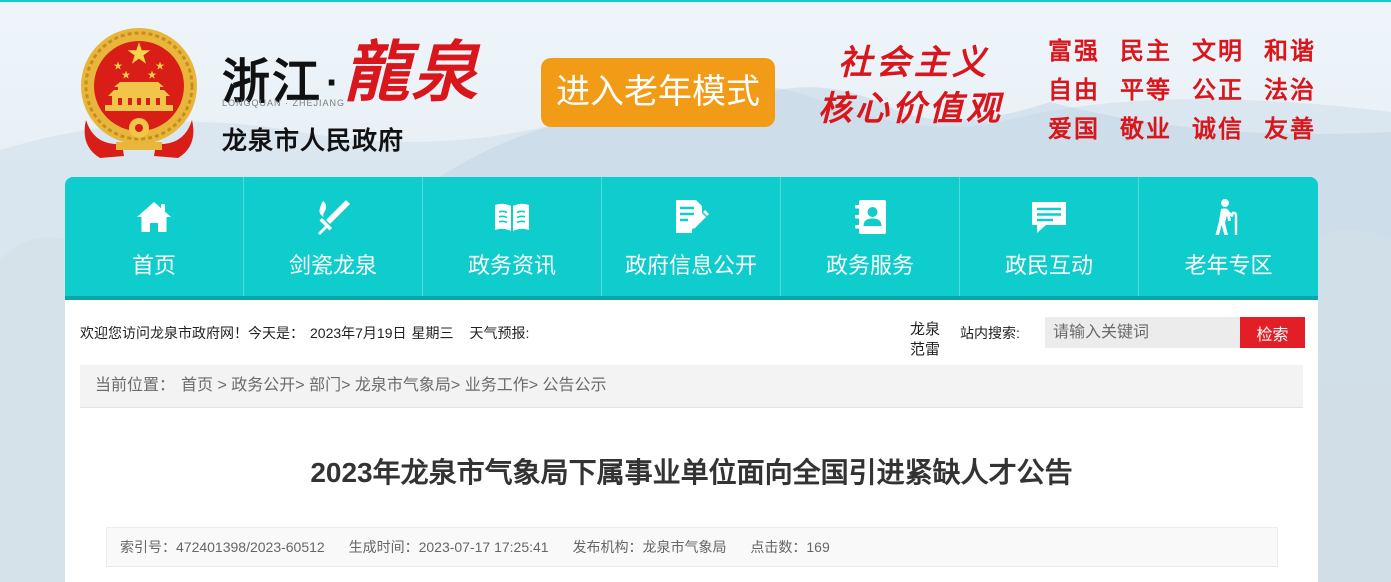  I want to click on document-pen-icon, so click(692, 216).